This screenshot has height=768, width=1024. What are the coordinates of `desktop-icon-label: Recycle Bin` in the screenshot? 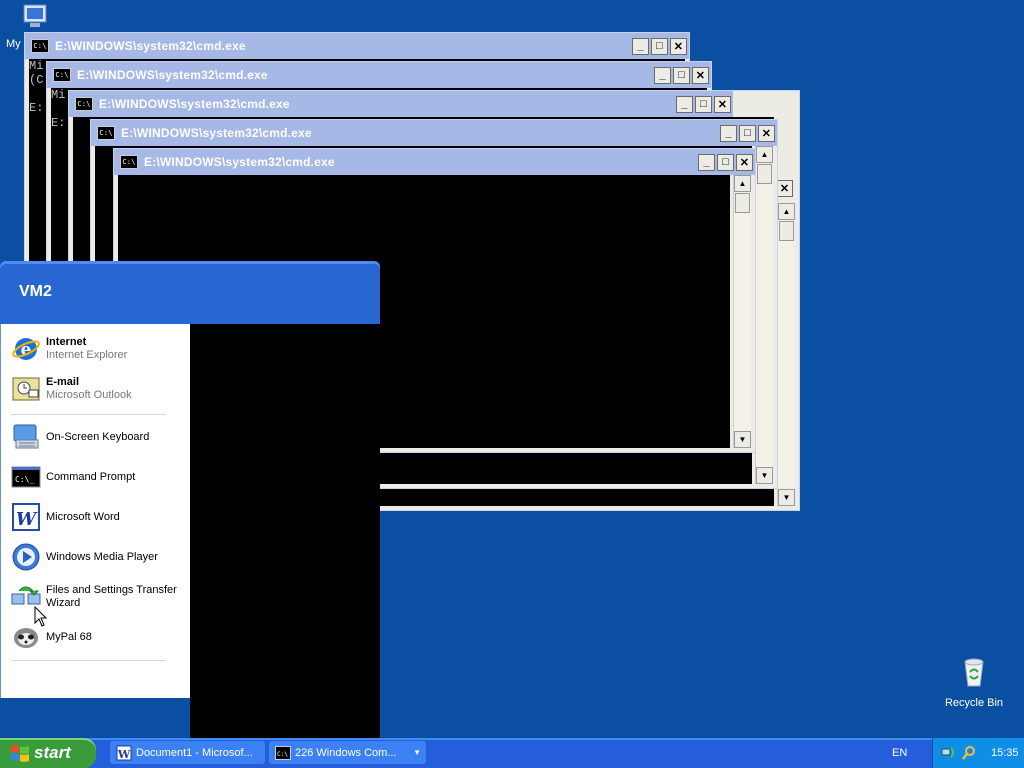 It's located at (974, 703).